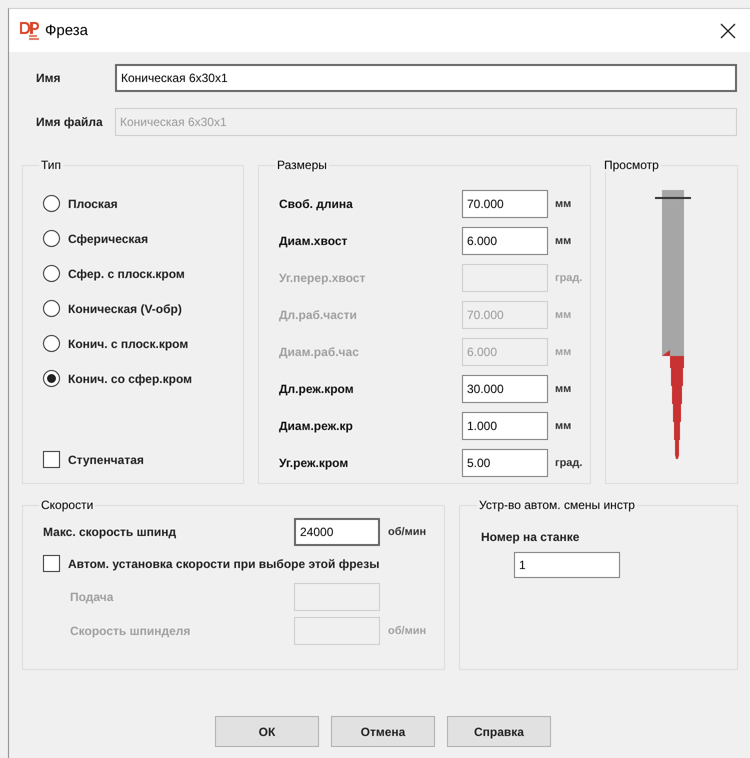 This screenshot has height=758, width=750. I want to click on dialog-button: Справка, so click(499, 731).